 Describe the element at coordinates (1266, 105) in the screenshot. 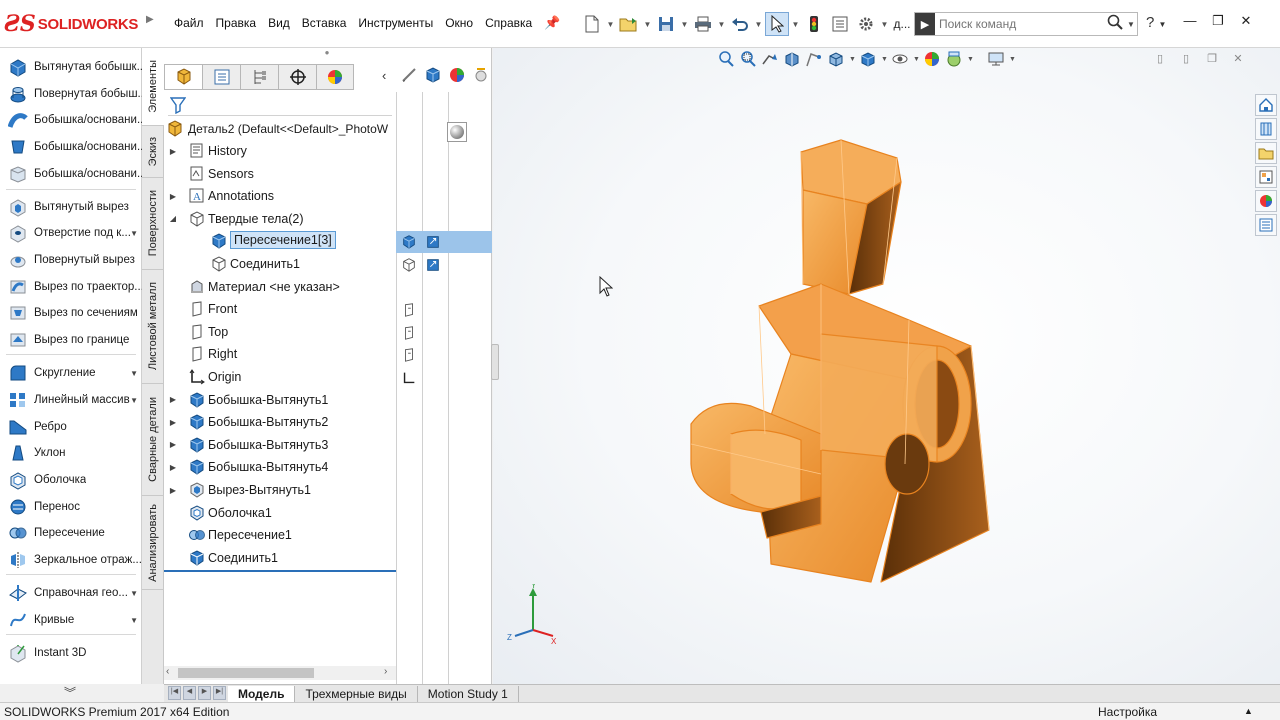

I see `solidworks-resources-icon` at that location.